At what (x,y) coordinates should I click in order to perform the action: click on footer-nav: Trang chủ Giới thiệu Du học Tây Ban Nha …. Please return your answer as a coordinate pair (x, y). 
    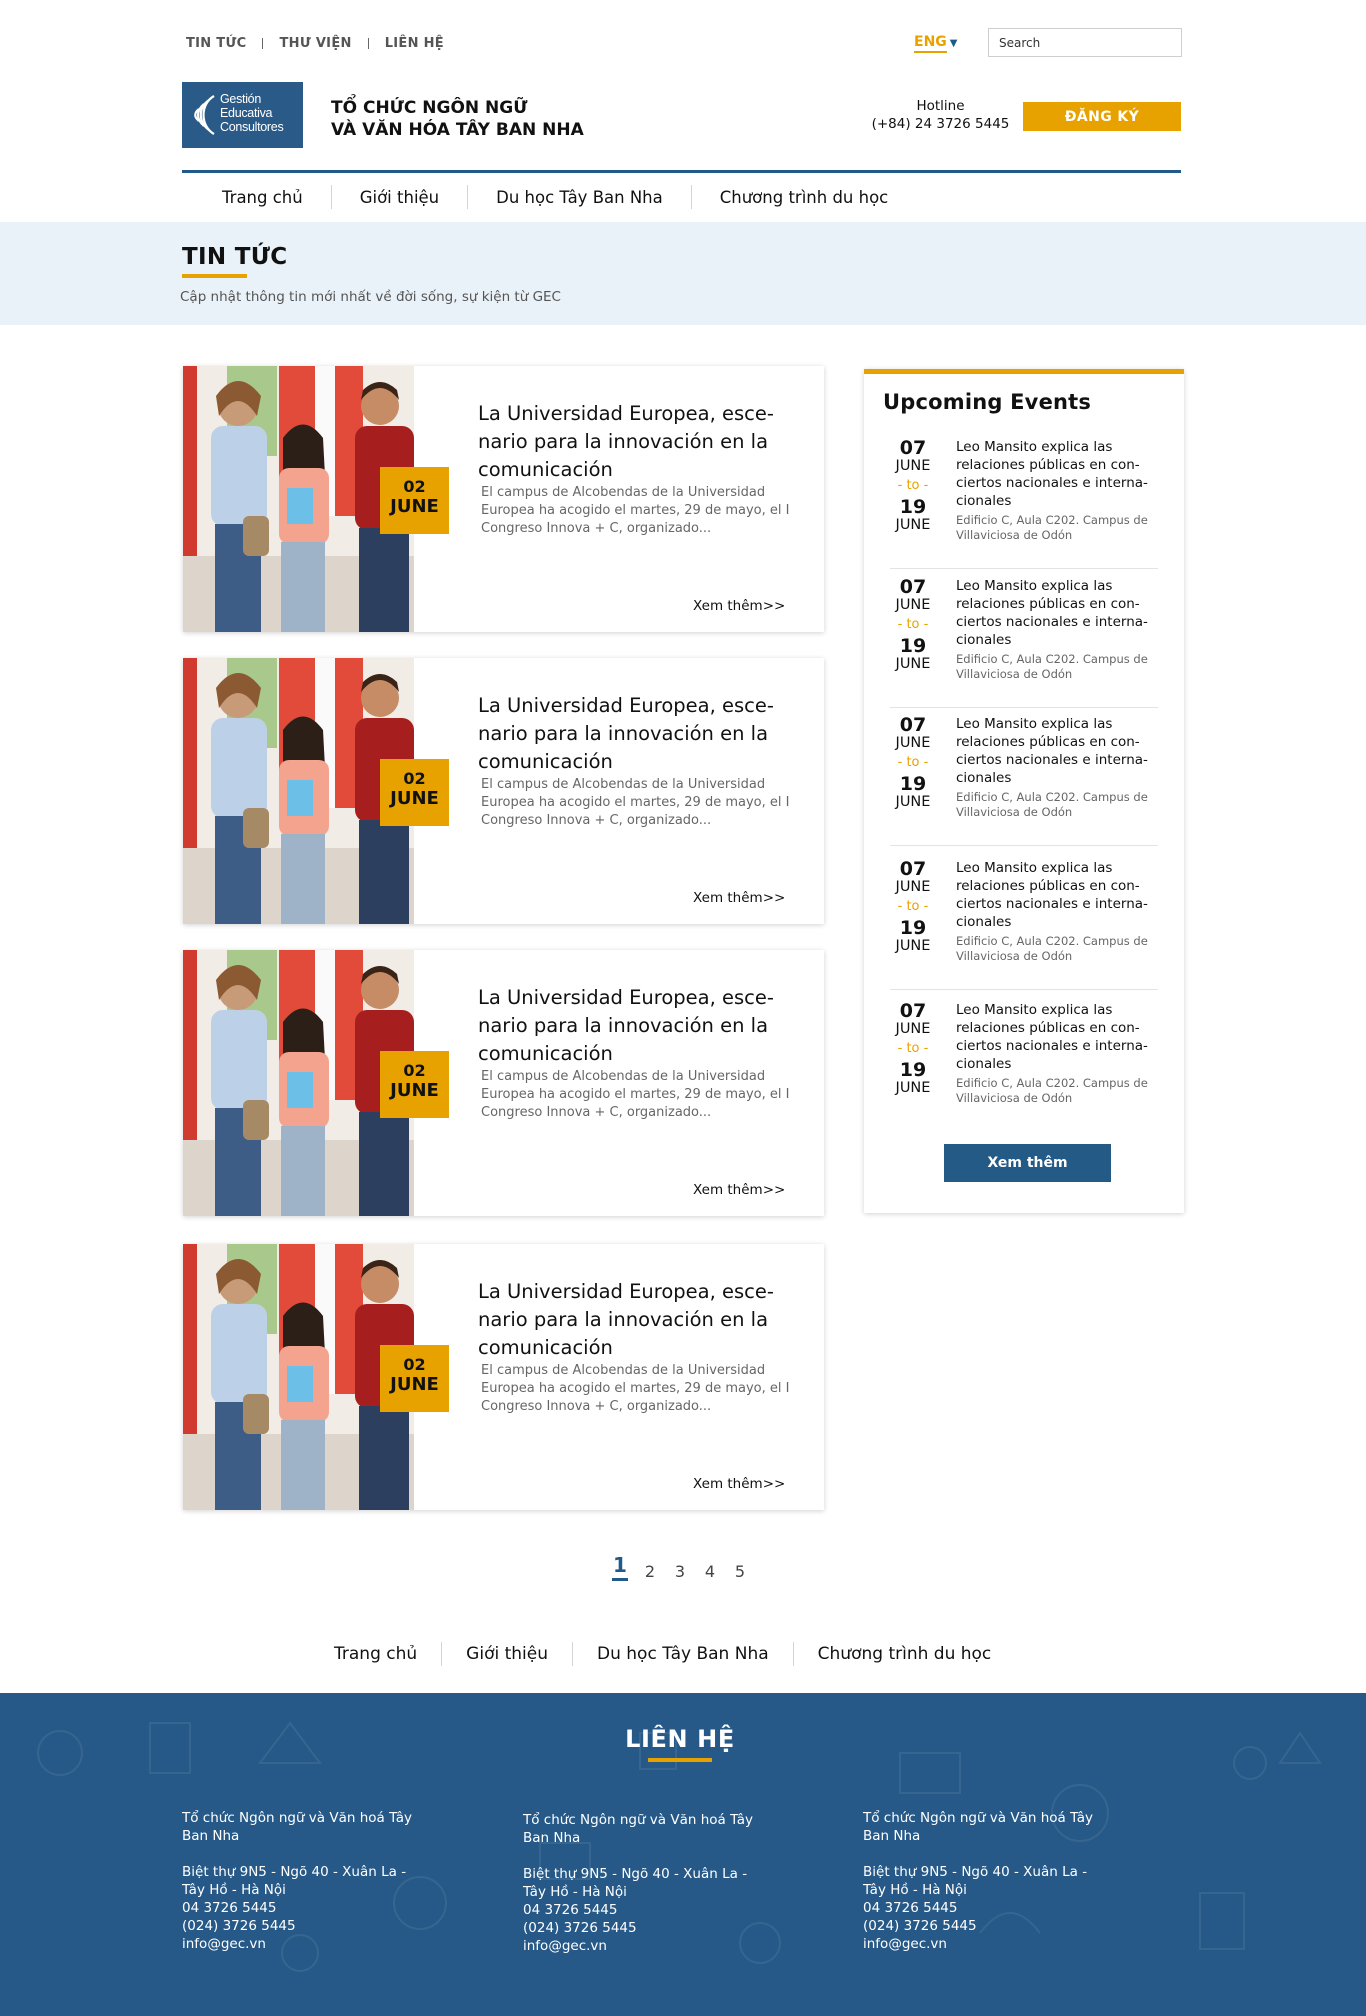
    Looking at the image, I should click on (660, 1654).